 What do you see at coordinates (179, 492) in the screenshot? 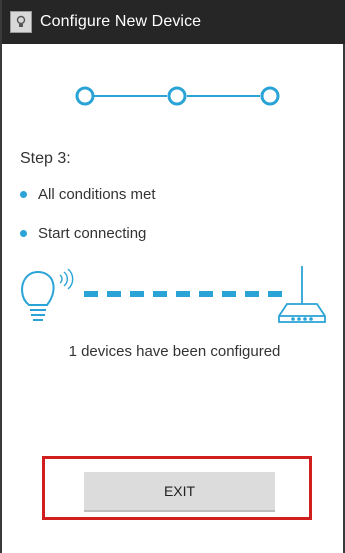
I see `exit-button: EXIT` at bounding box center [179, 492].